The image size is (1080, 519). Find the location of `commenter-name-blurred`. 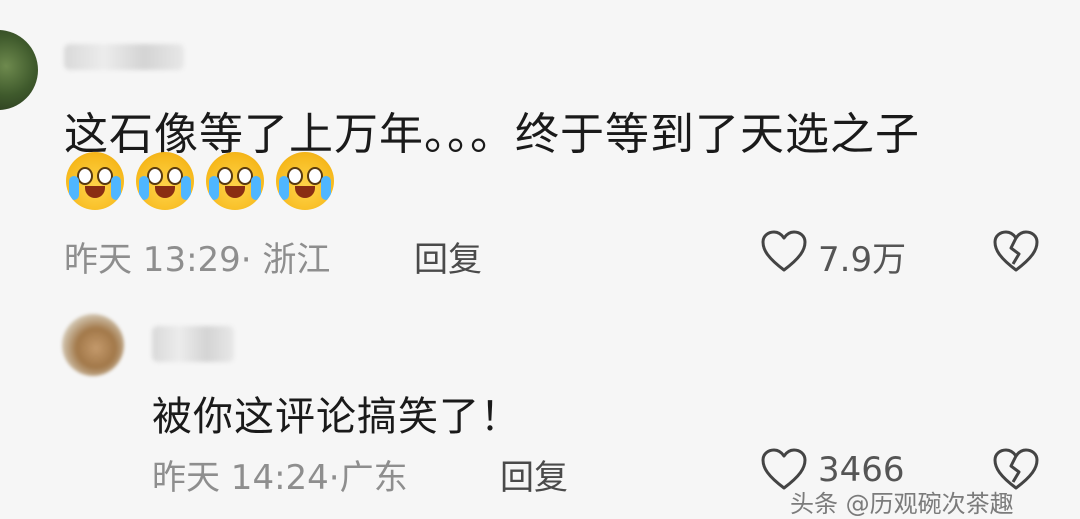

commenter-name-blurred is located at coordinates (124, 57).